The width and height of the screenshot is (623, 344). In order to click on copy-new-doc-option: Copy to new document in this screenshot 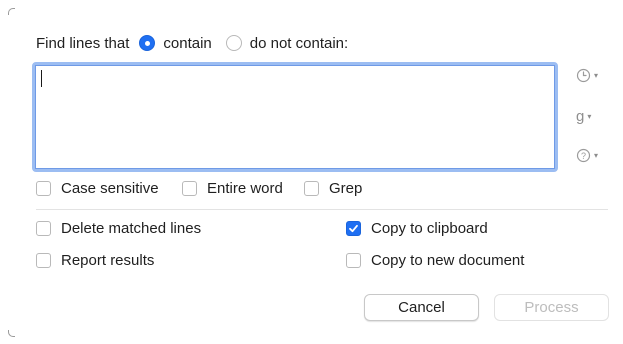, I will do `click(435, 260)`.